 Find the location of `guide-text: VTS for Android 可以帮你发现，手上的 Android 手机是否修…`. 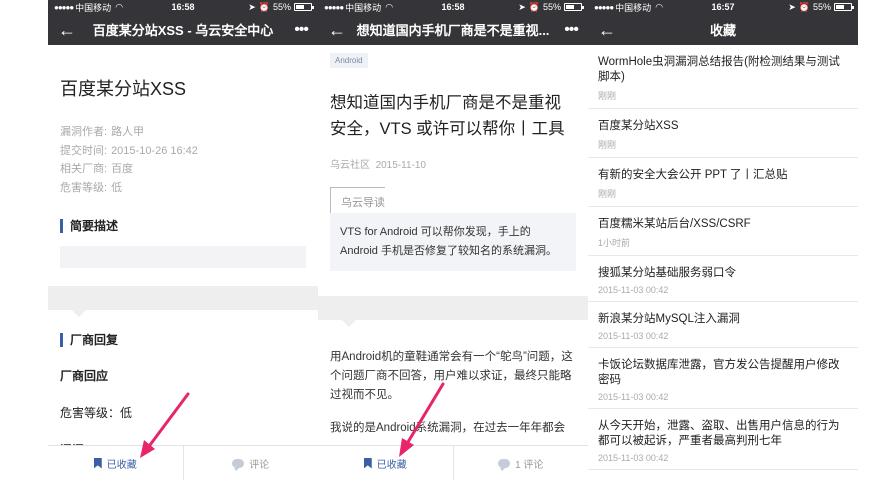

guide-text: VTS for Android 可以帮你发现，手上的 Android 手机是否修… is located at coordinates (453, 242).